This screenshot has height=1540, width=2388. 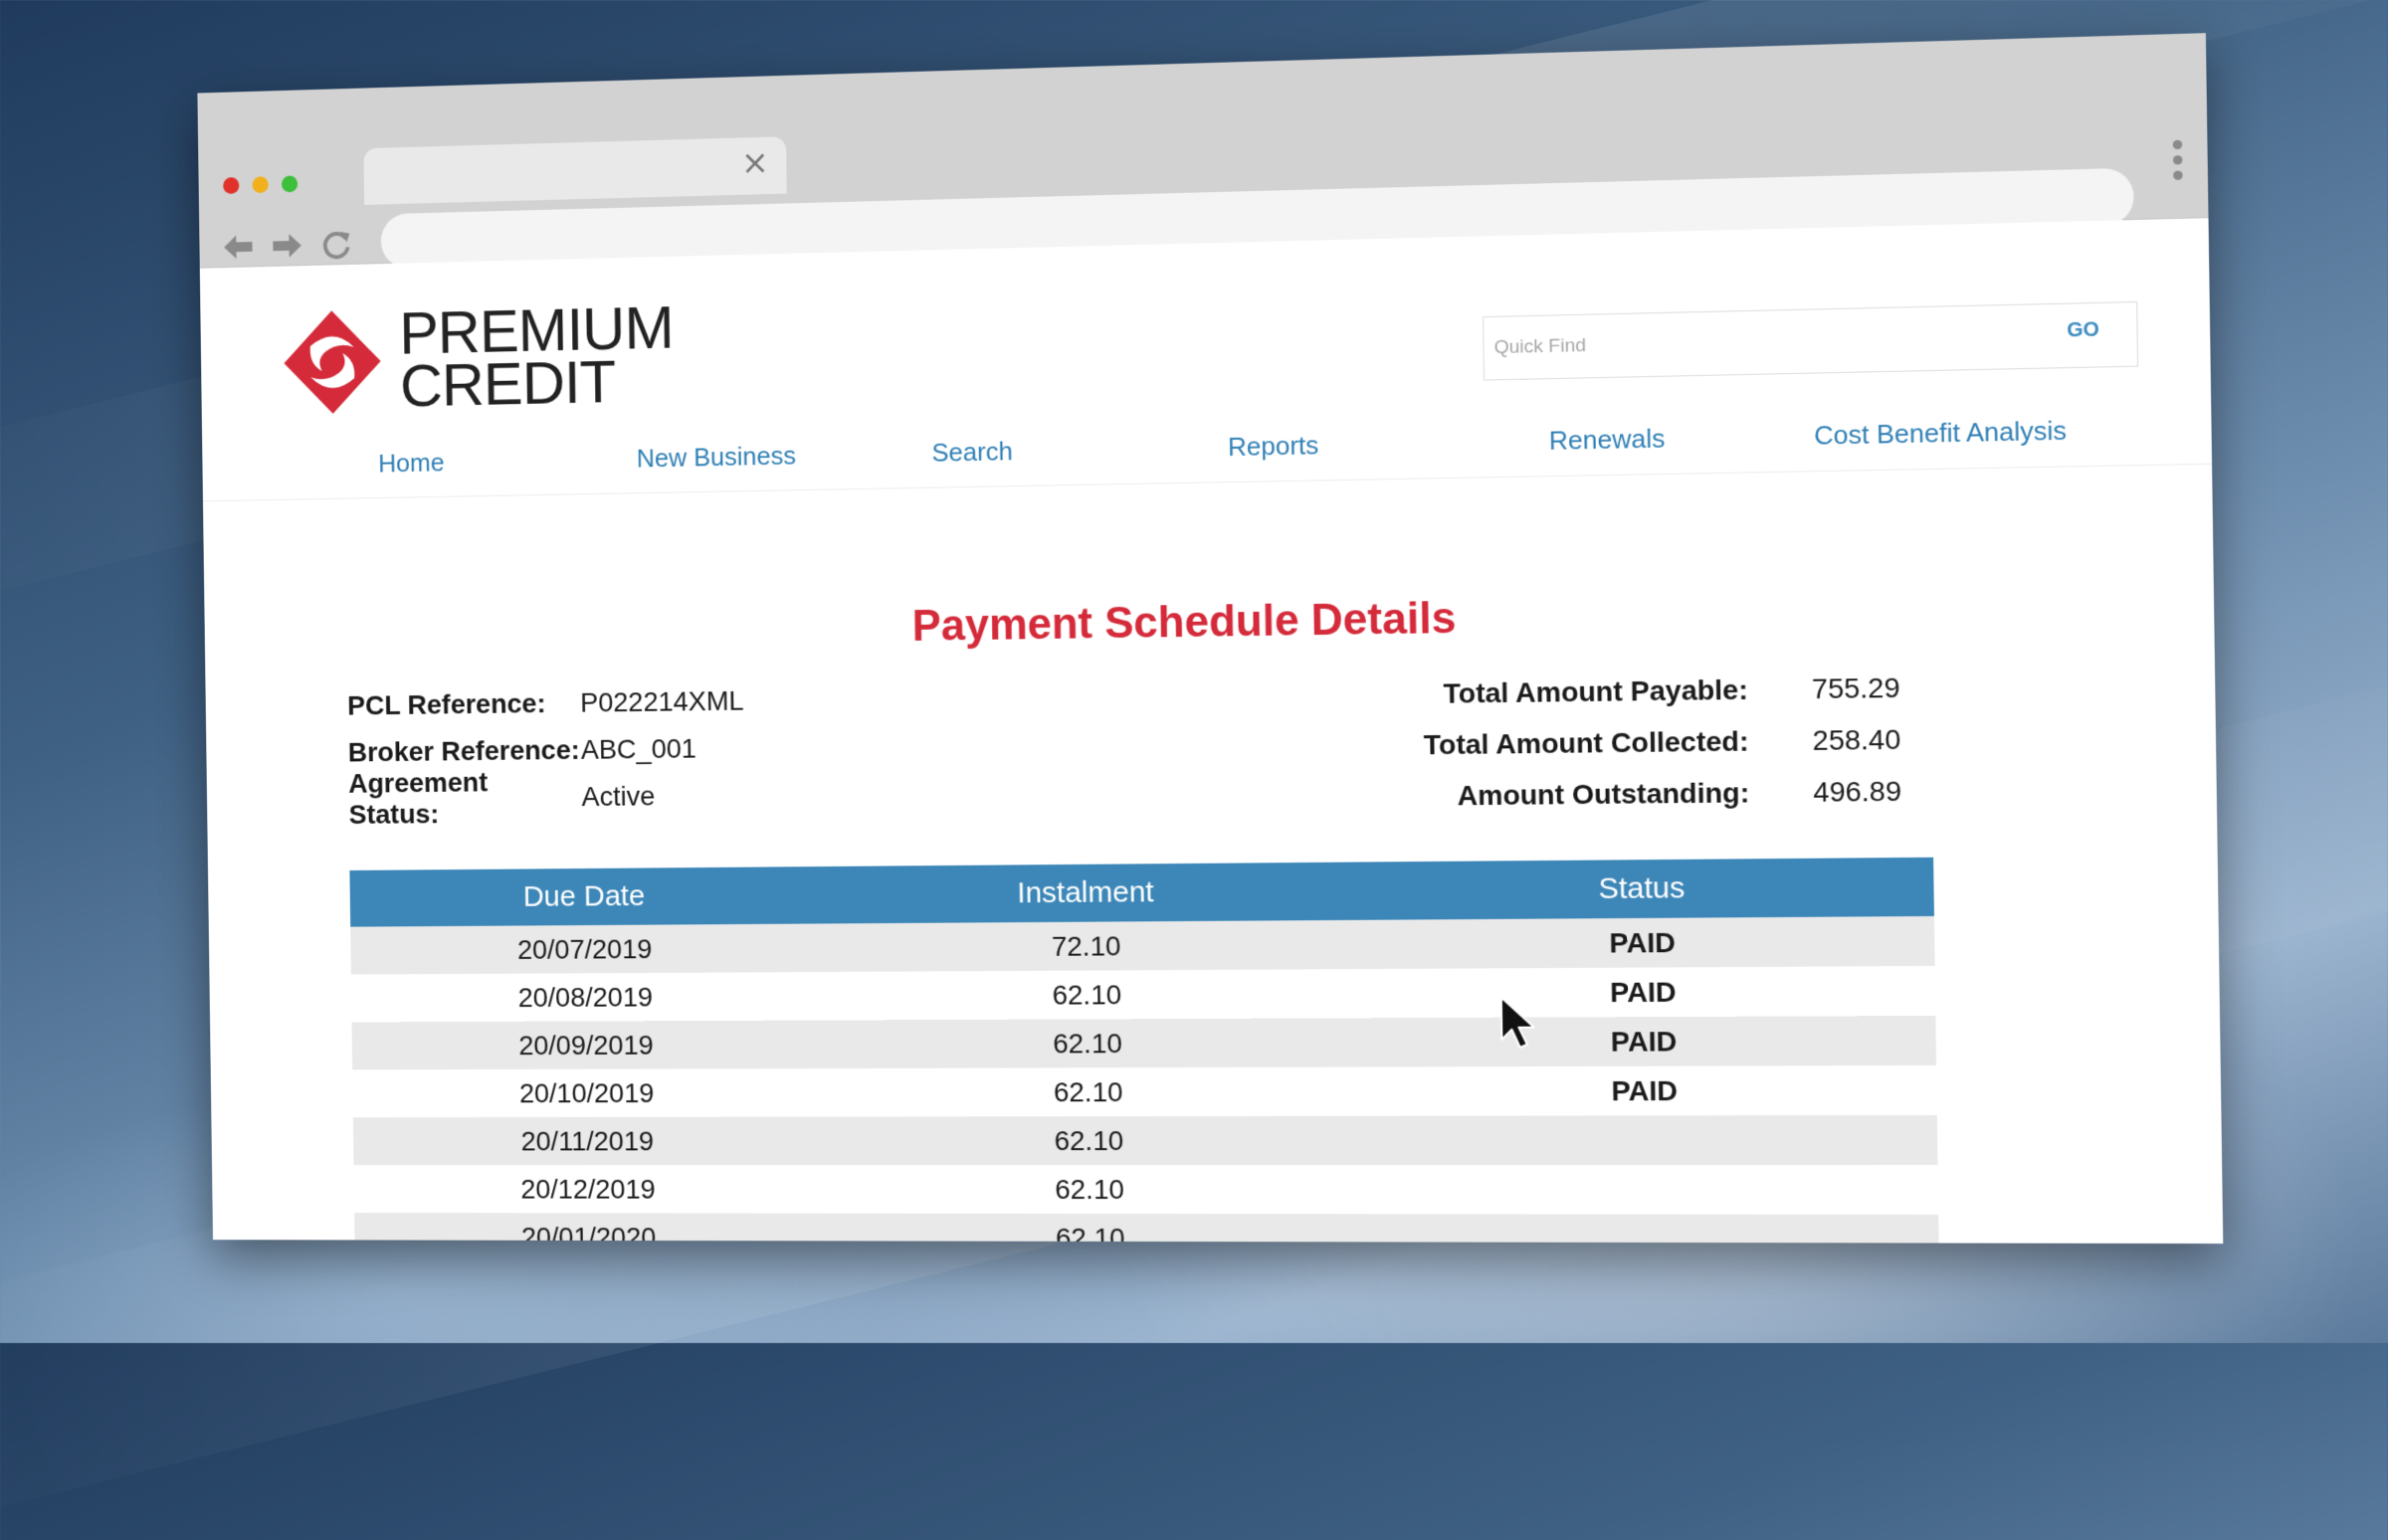 I want to click on close-icon: ×, so click(x=755, y=163).